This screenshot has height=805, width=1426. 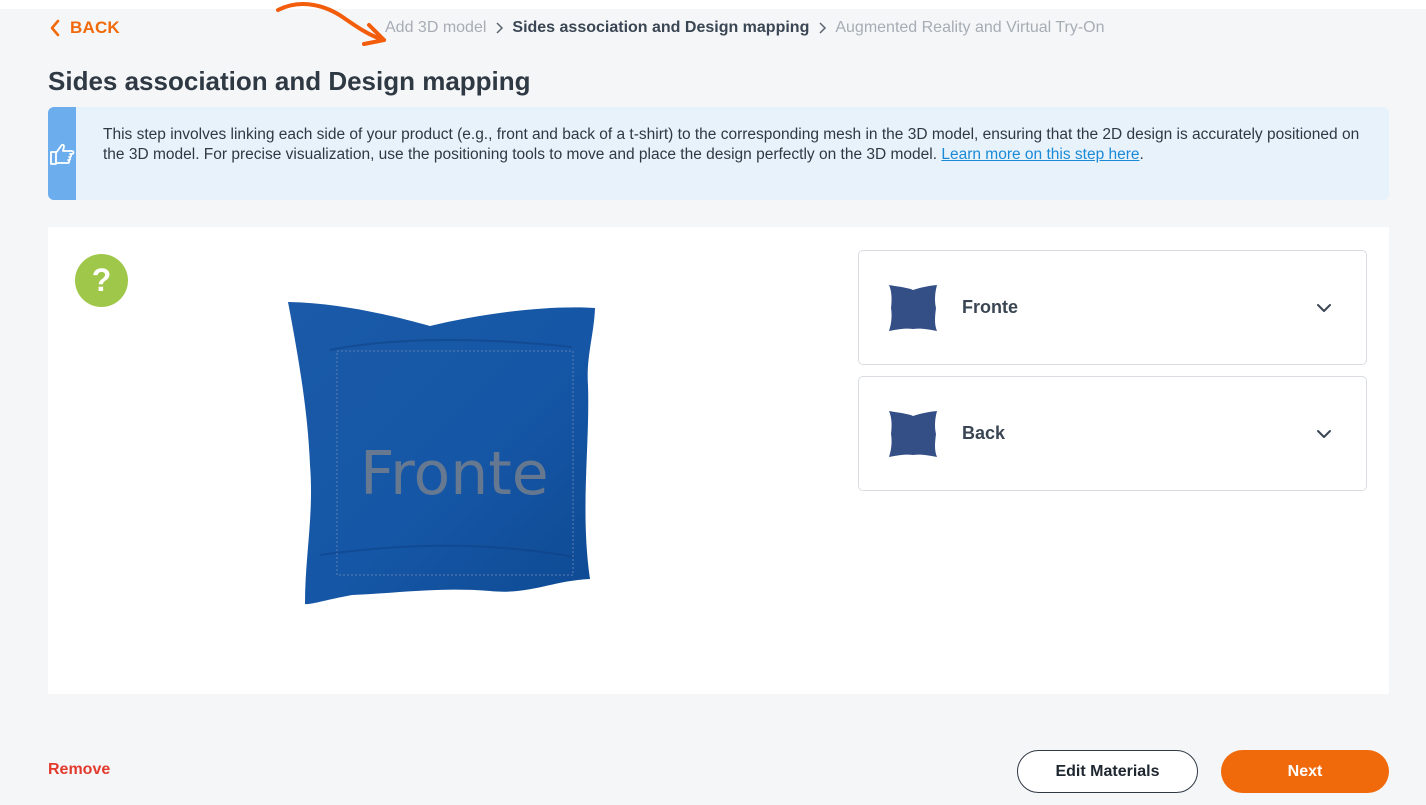 What do you see at coordinates (1141, 154) in the screenshot?
I see `info-trailing: .` at bounding box center [1141, 154].